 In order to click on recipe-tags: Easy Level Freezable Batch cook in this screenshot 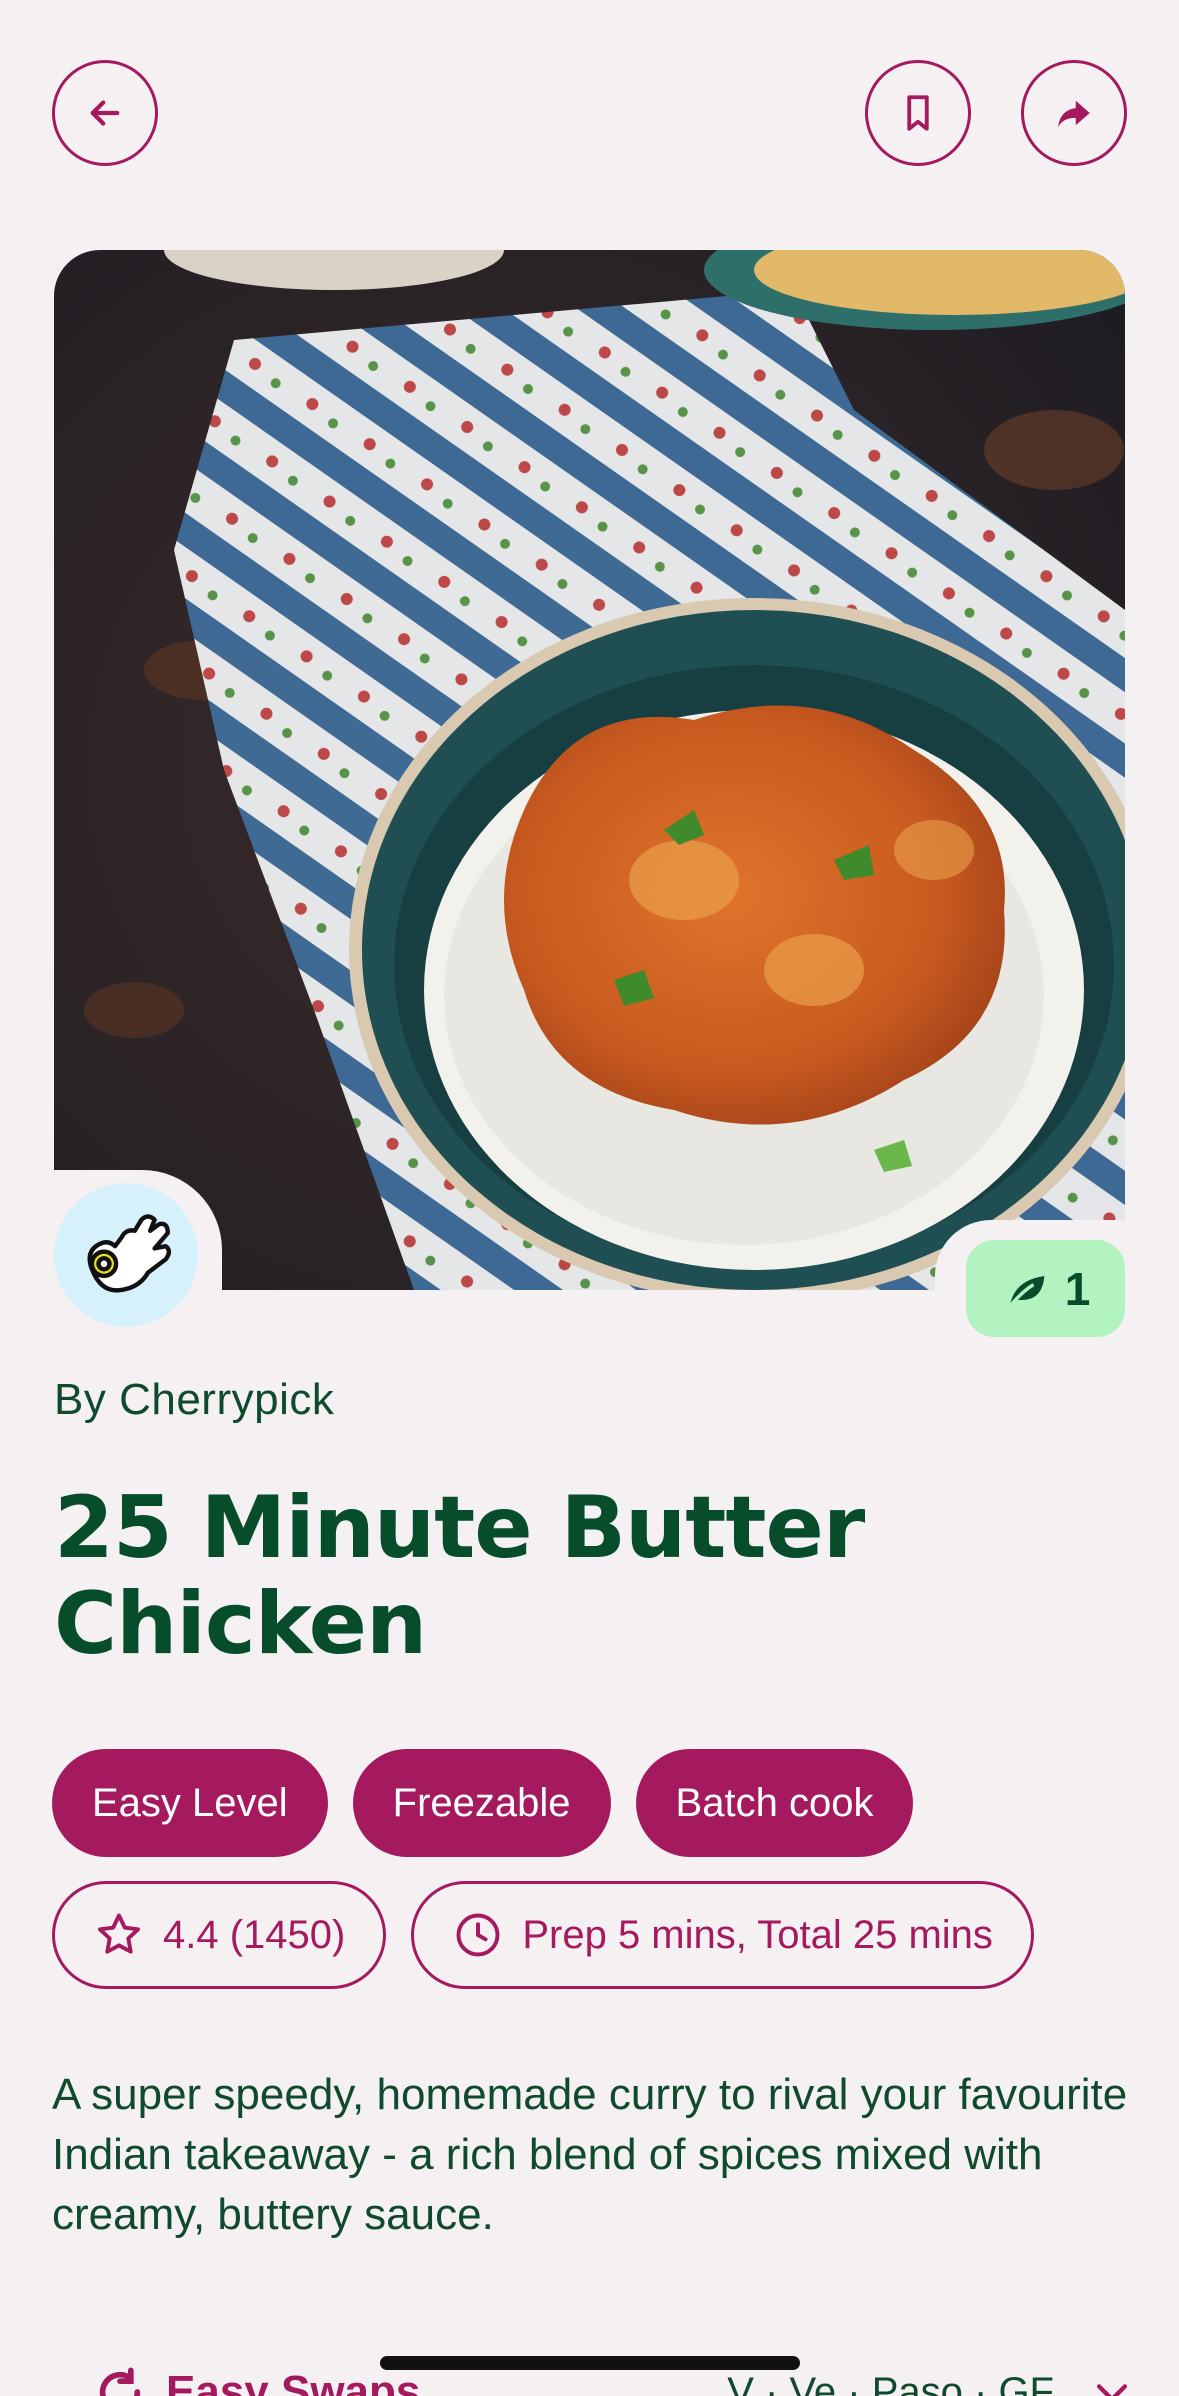, I will do `click(483, 1803)`.